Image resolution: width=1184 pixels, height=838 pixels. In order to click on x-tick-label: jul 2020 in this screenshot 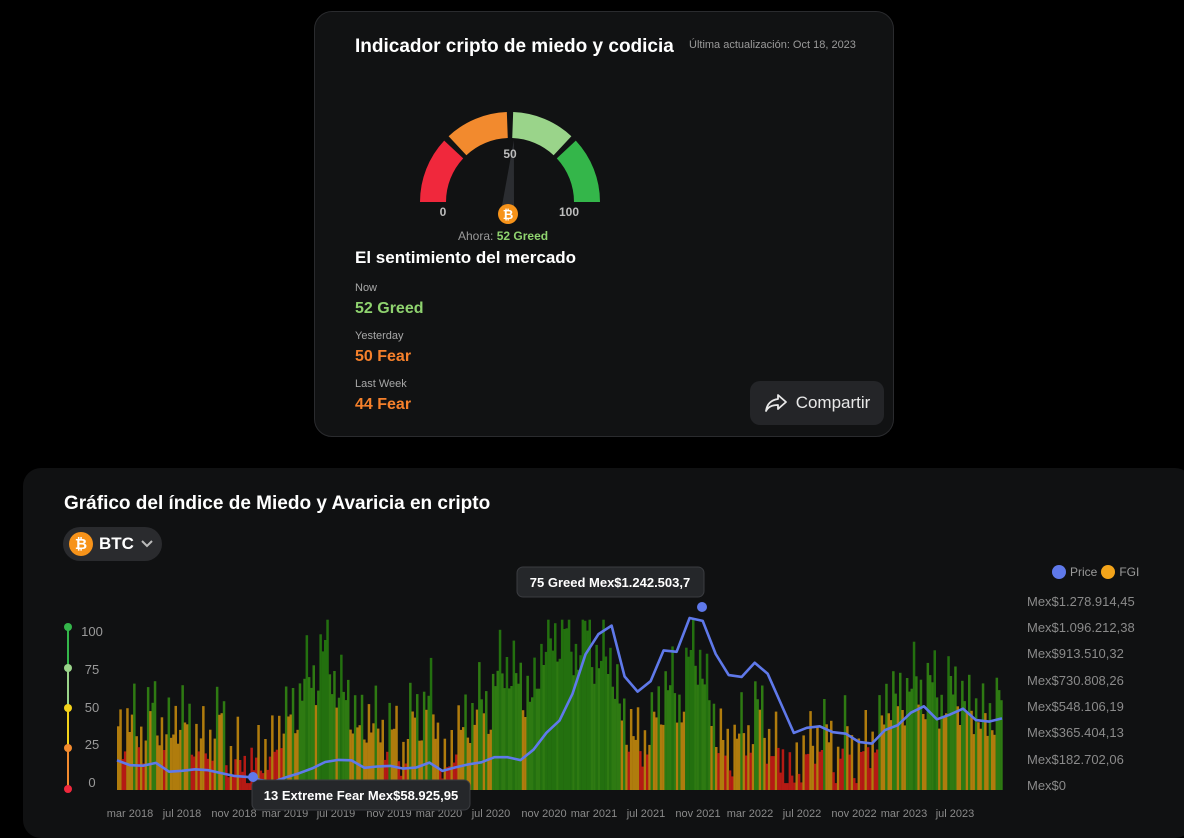, I will do `click(491, 814)`.